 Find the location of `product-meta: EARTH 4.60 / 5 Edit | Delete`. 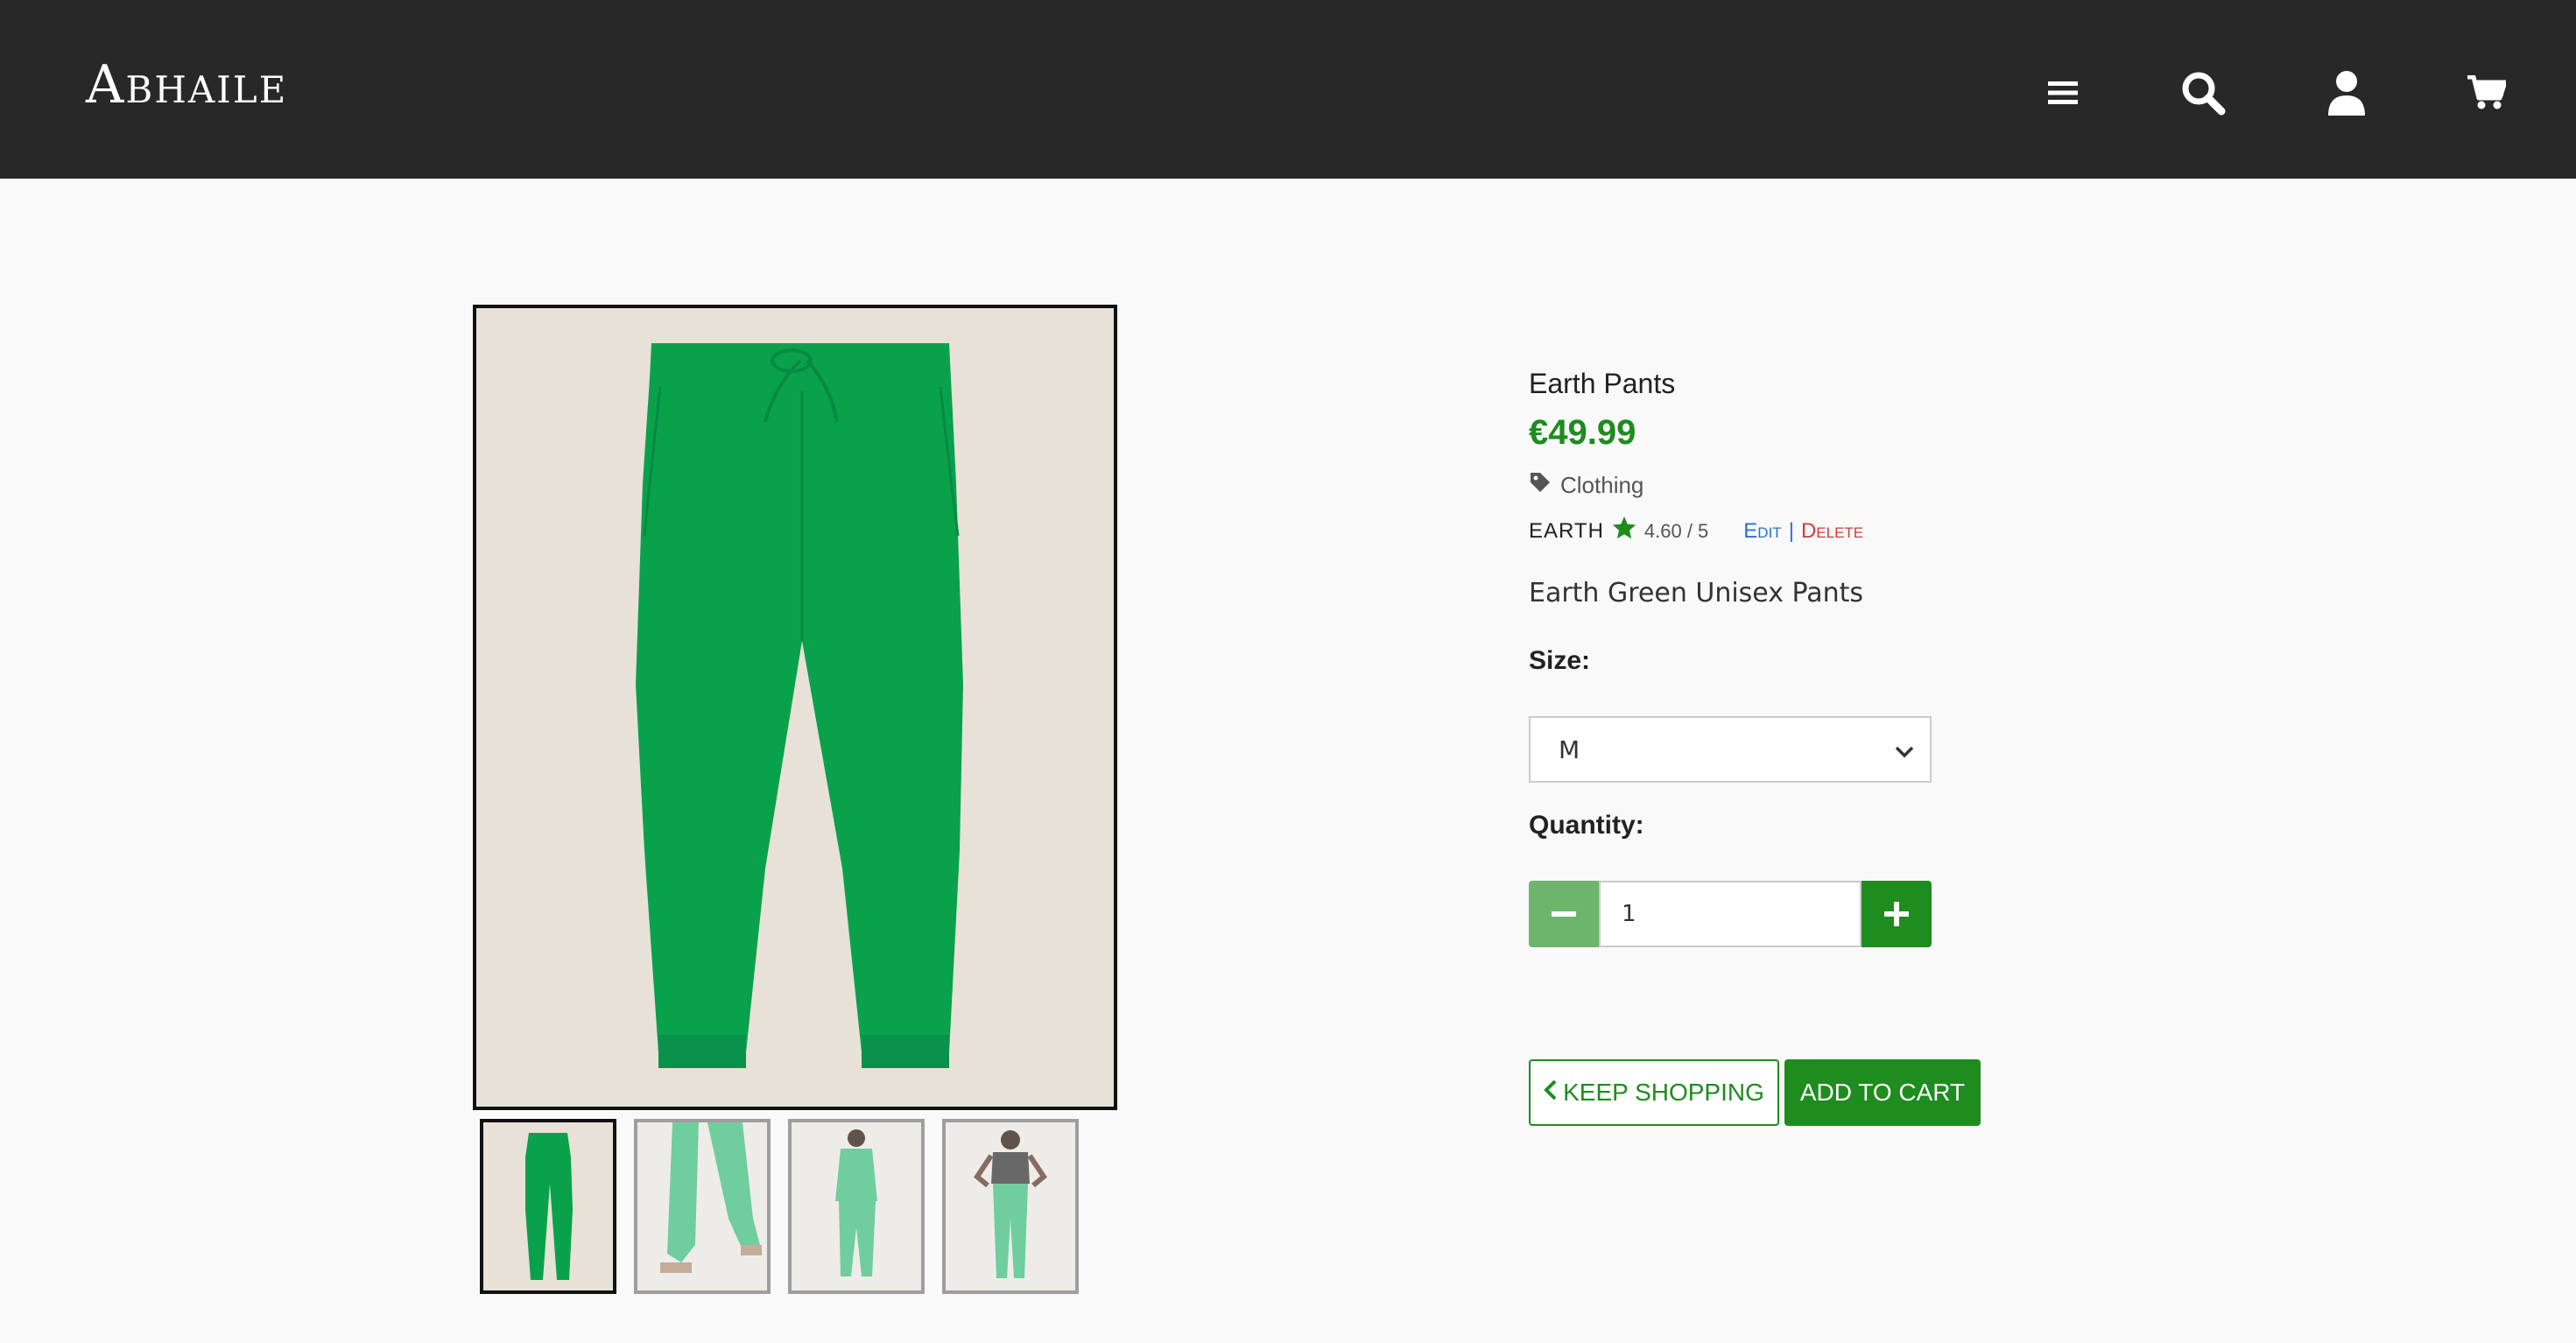

product-meta: EARTH 4.60 / 5 Edit | Delete is located at coordinates (1696, 531).